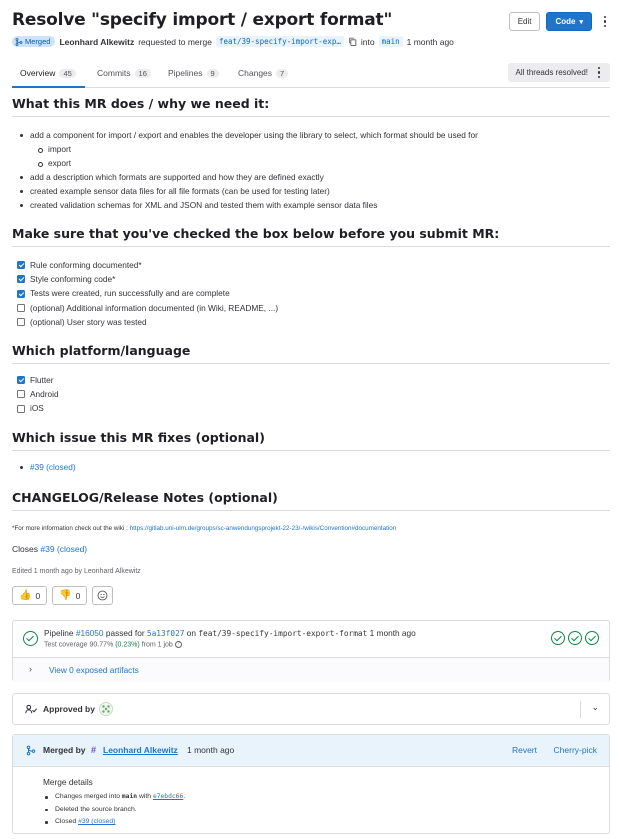  I want to click on approval-icon, so click(31, 709).